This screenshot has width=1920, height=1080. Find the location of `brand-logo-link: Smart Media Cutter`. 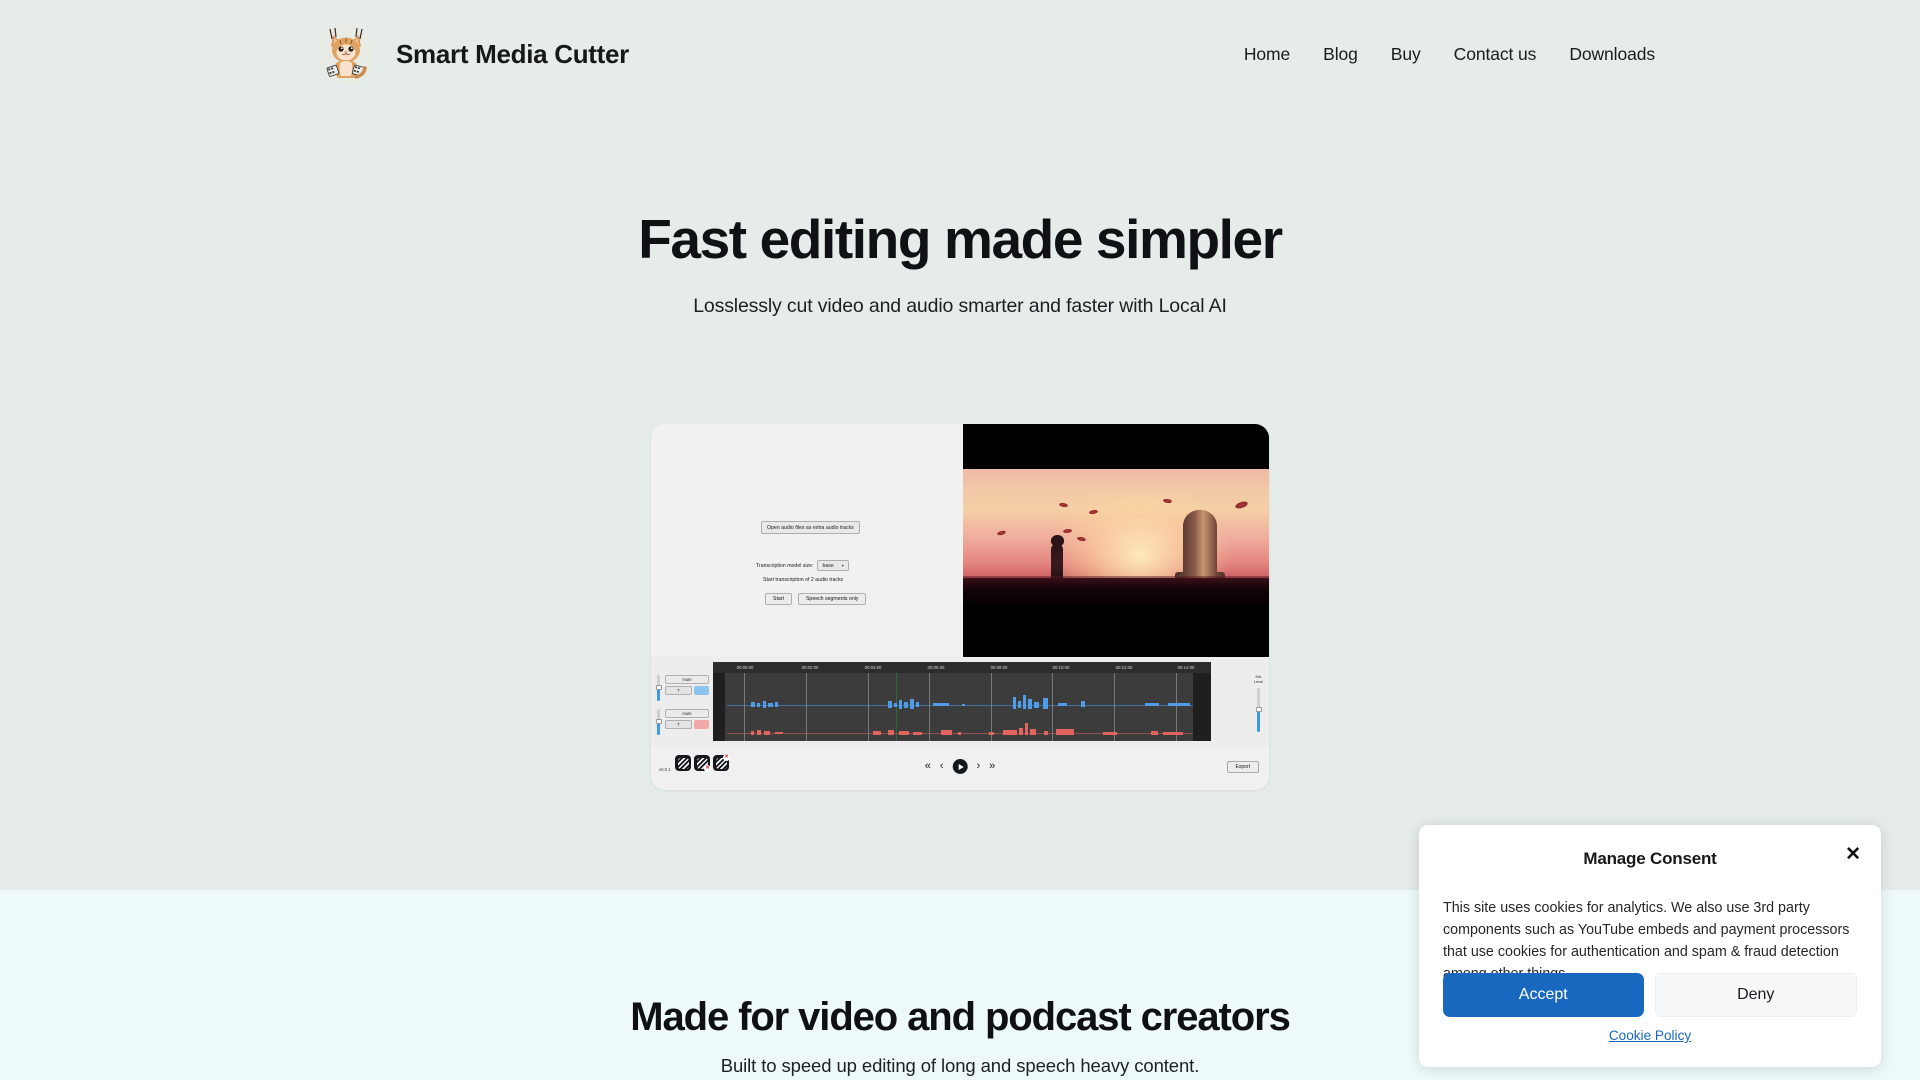

brand-logo-link: Smart Media Cutter is located at coordinates (473, 54).